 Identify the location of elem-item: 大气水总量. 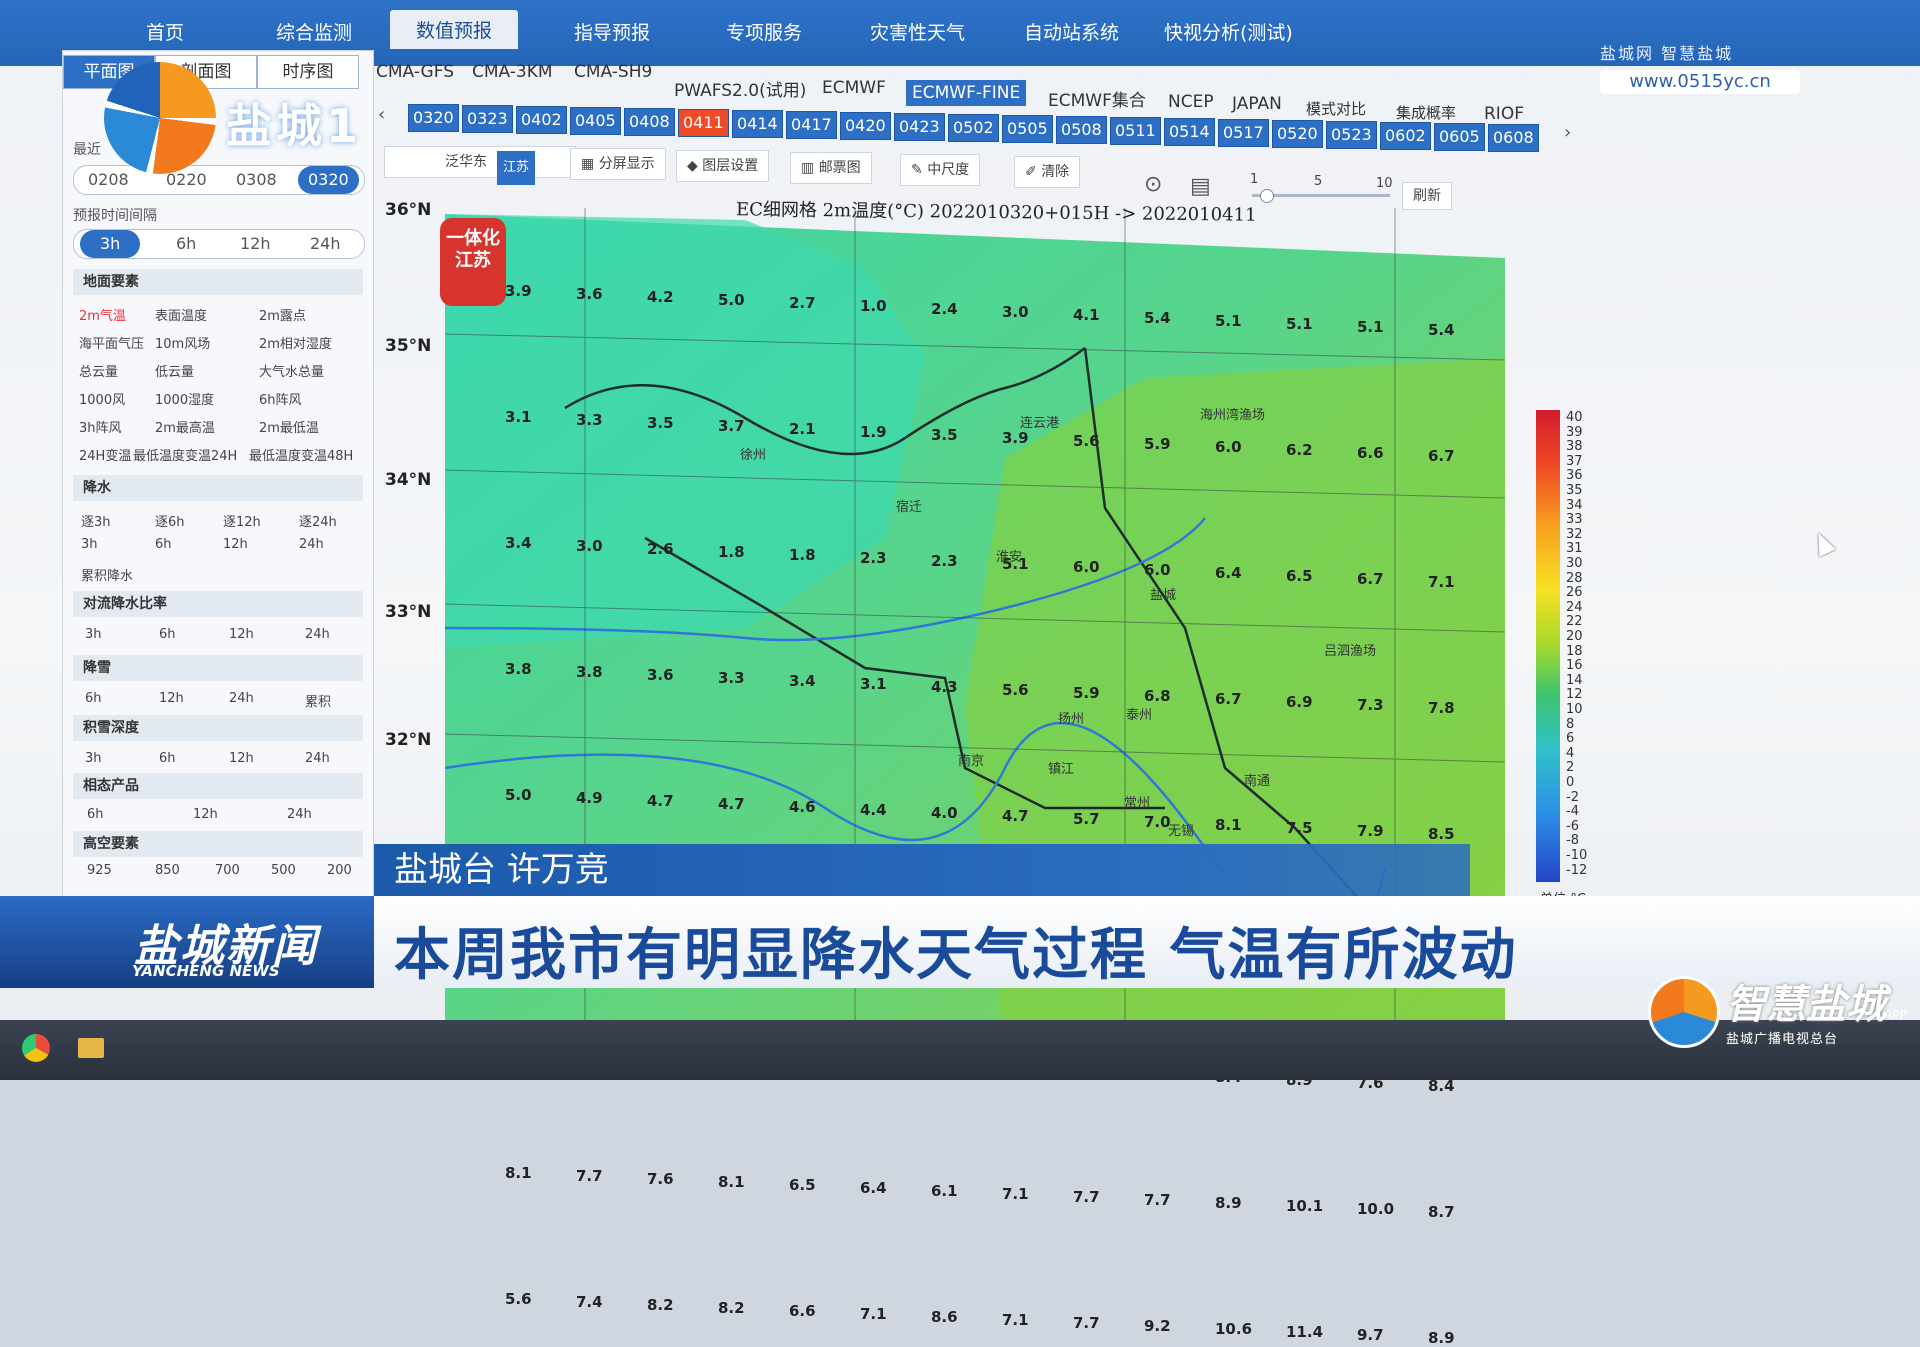
(291, 370).